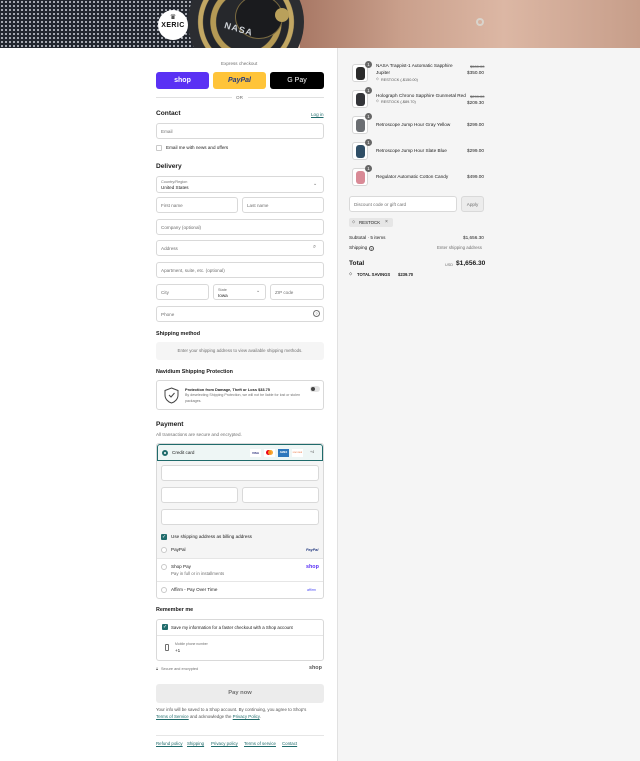  What do you see at coordinates (164, 567) in the screenshot?
I see `shop-pay-radio` at bounding box center [164, 567].